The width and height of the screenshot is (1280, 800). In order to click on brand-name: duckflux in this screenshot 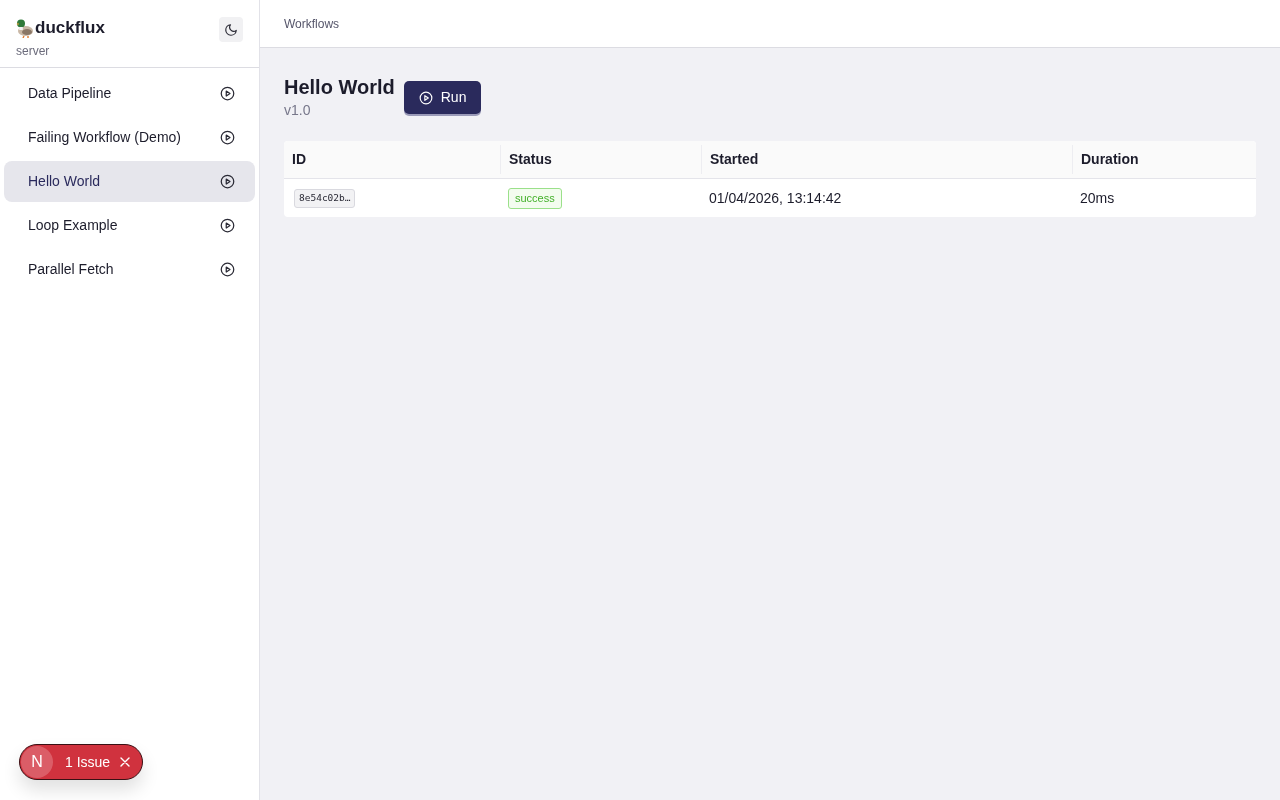, I will do `click(70, 28)`.